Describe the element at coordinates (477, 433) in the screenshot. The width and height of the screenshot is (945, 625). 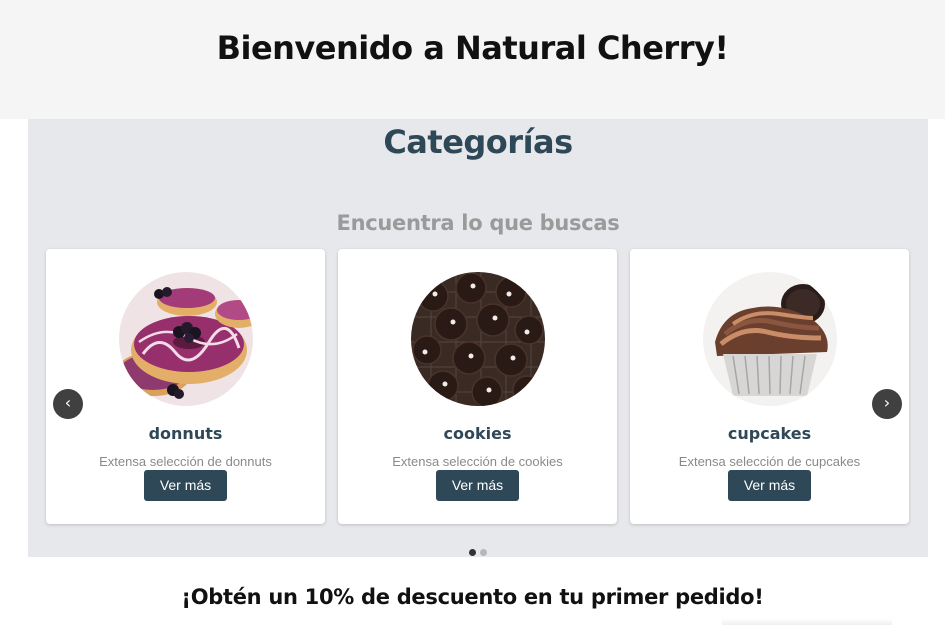
I see `card-title: cookies` at that location.